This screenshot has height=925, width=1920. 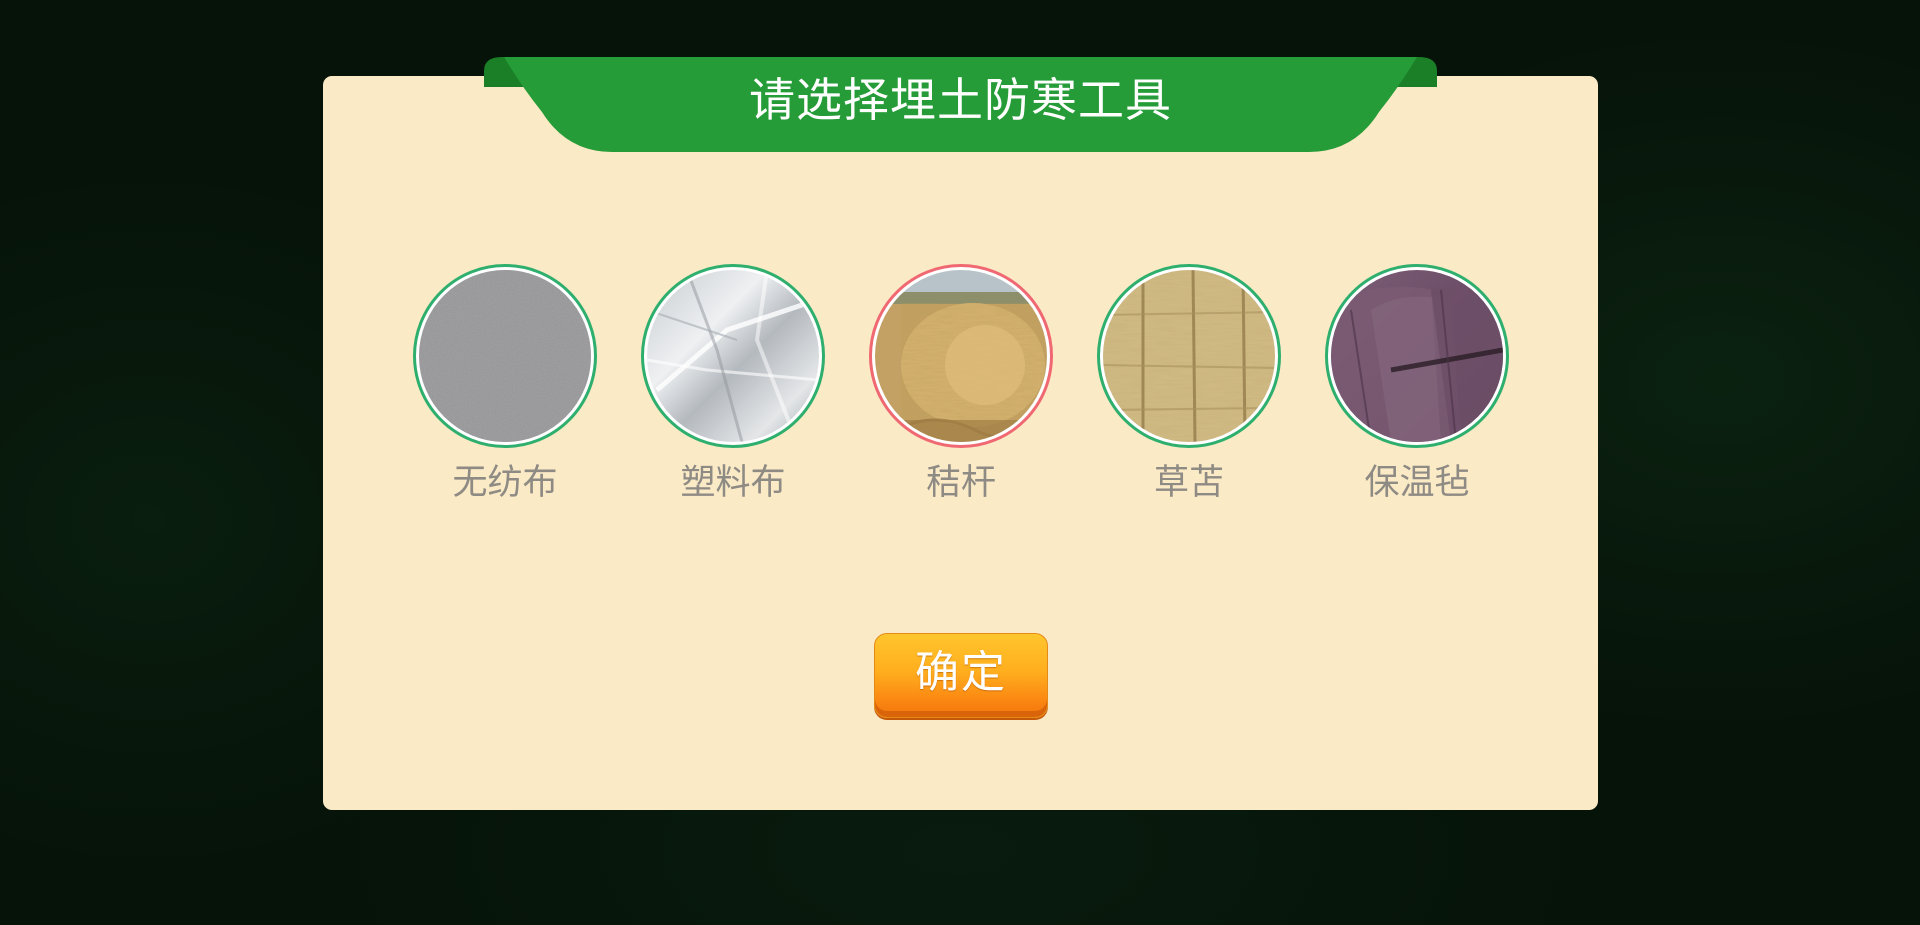 What do you see at coordinates (960, 100) in the screenshot?
I see `dialog-title: 请选择埋土防寒工具` at bounding box center [960, 100].